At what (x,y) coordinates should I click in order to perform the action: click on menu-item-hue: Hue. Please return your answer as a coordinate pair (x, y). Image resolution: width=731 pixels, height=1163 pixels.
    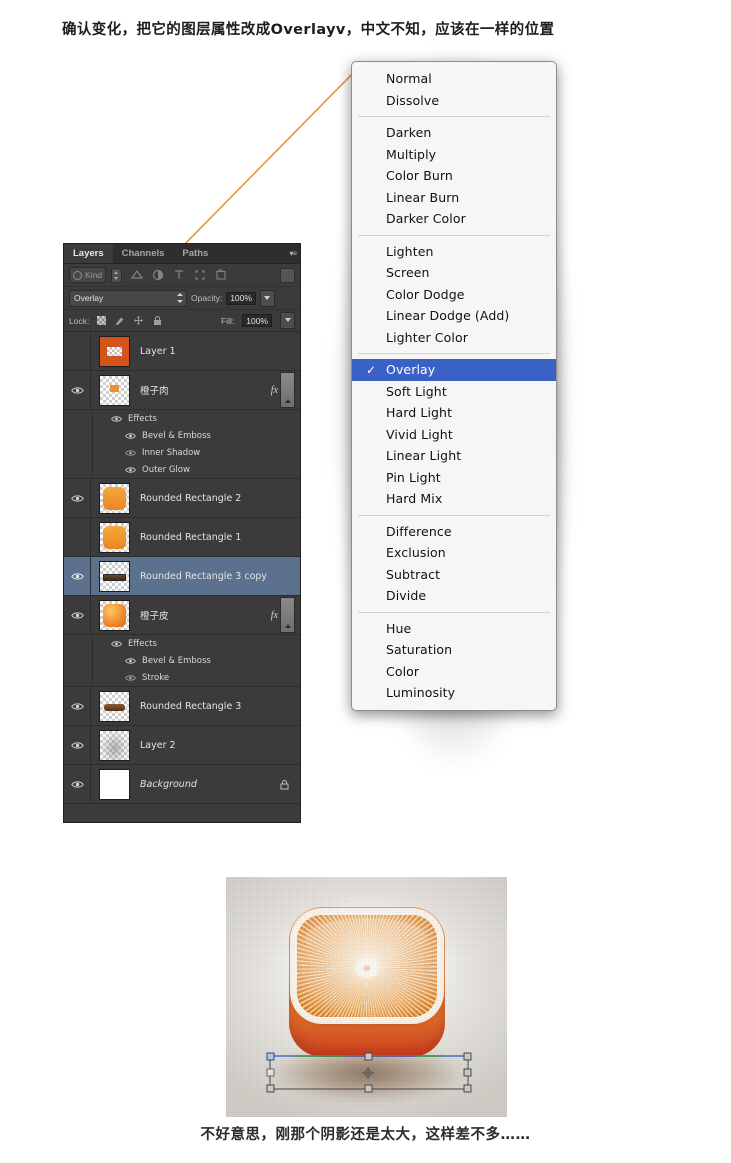
    Looking at the image, I should click on (454, 629).